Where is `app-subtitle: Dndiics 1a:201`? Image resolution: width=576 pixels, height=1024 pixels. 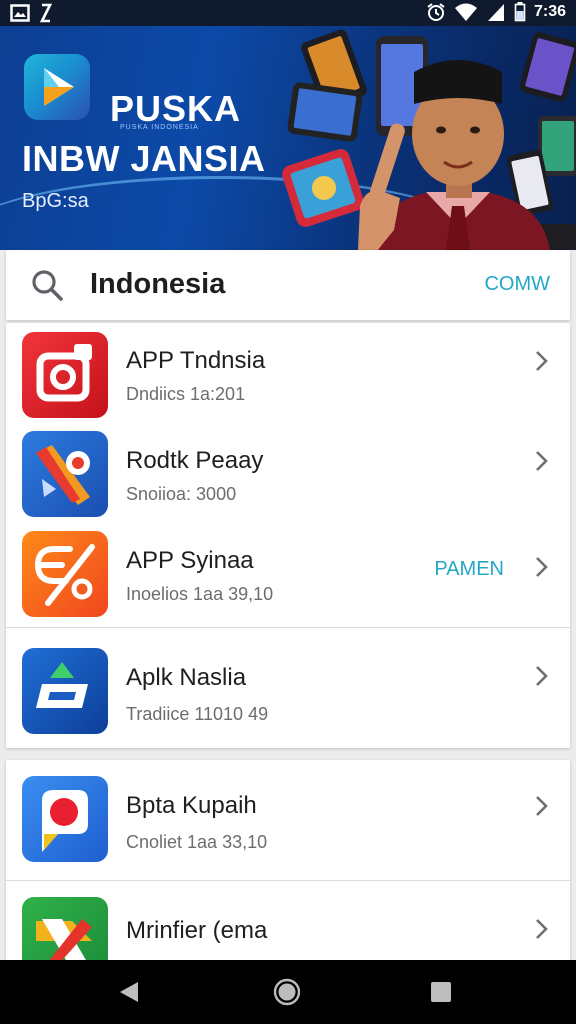 app-subtitle: Dndiics 1a:201 is located at coordinates (186, 394).